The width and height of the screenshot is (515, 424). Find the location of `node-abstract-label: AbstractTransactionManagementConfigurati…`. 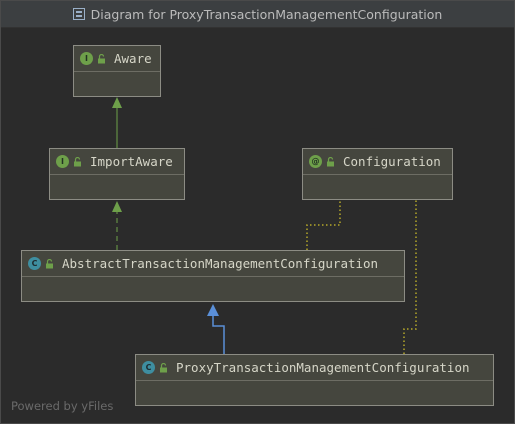

node-abstract-label: AbstractTransactionManagementConfigurati… is located at coordinates (220, 263).